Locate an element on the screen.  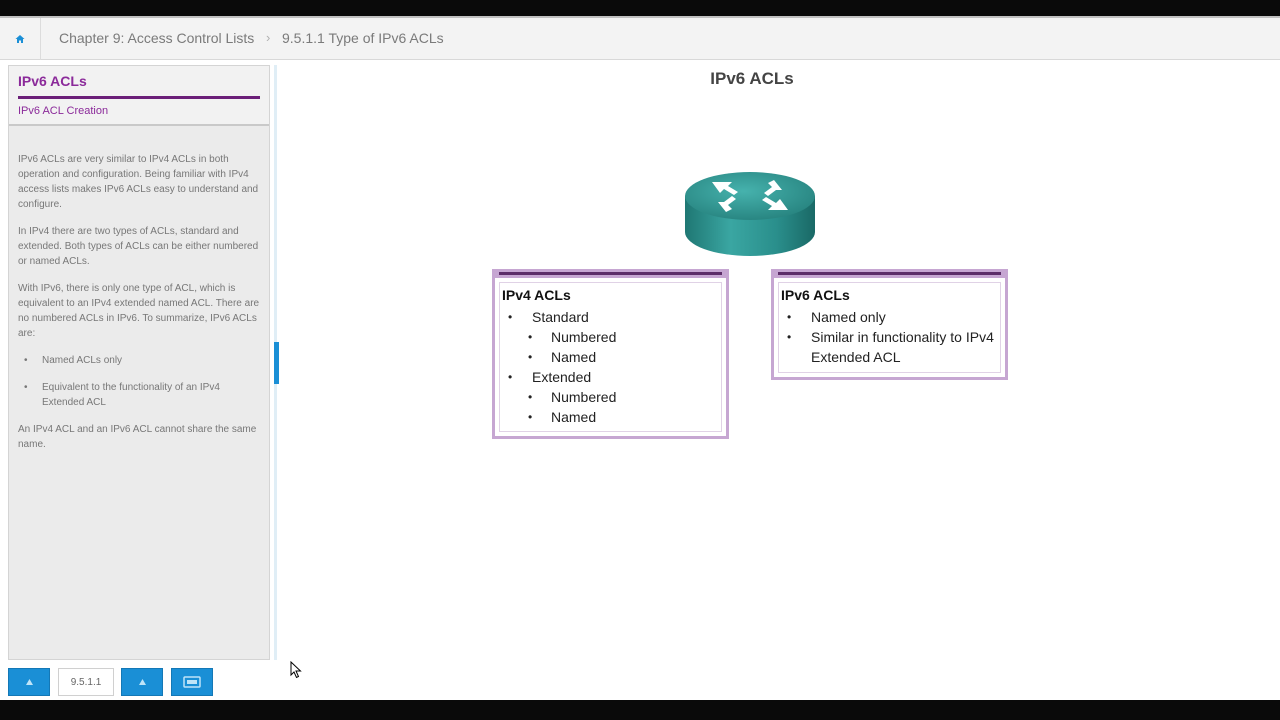
breadcrumb-divider is located at coordinates (40, 39).